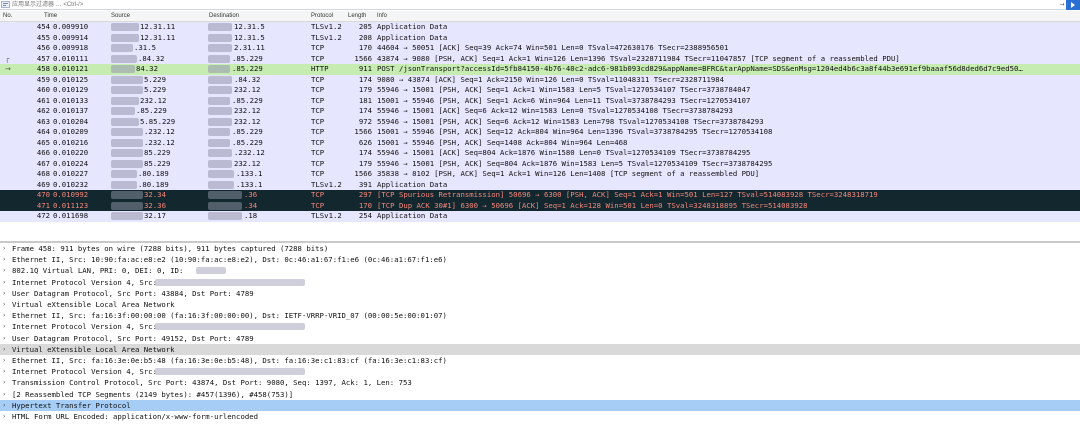  I want to click on packet-number: 463, so click(43, 121).